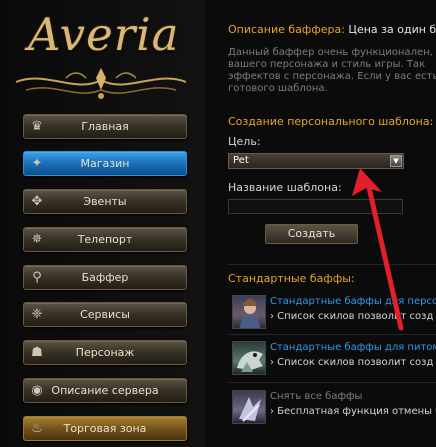  Describe the element at coordinates (37, 126) in the screenshot. I see `crown-icon: ♛` at that location.